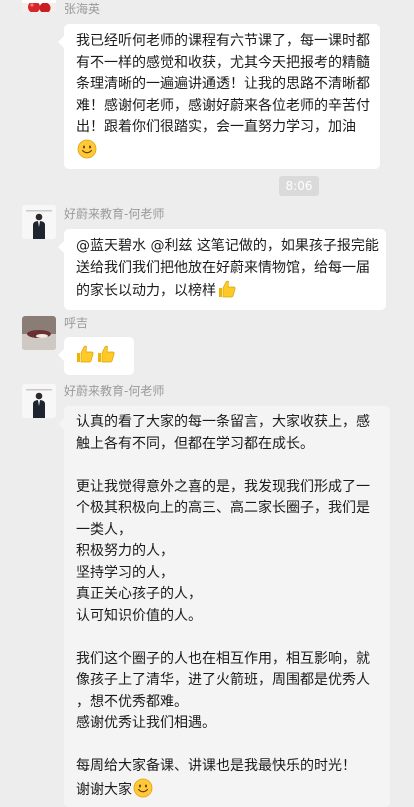  Describe the element at coordinates (216, 766) in the screenshot. I see `message-line: 每周给大家备课、讲课也是我最快乐的时光！` at that location.